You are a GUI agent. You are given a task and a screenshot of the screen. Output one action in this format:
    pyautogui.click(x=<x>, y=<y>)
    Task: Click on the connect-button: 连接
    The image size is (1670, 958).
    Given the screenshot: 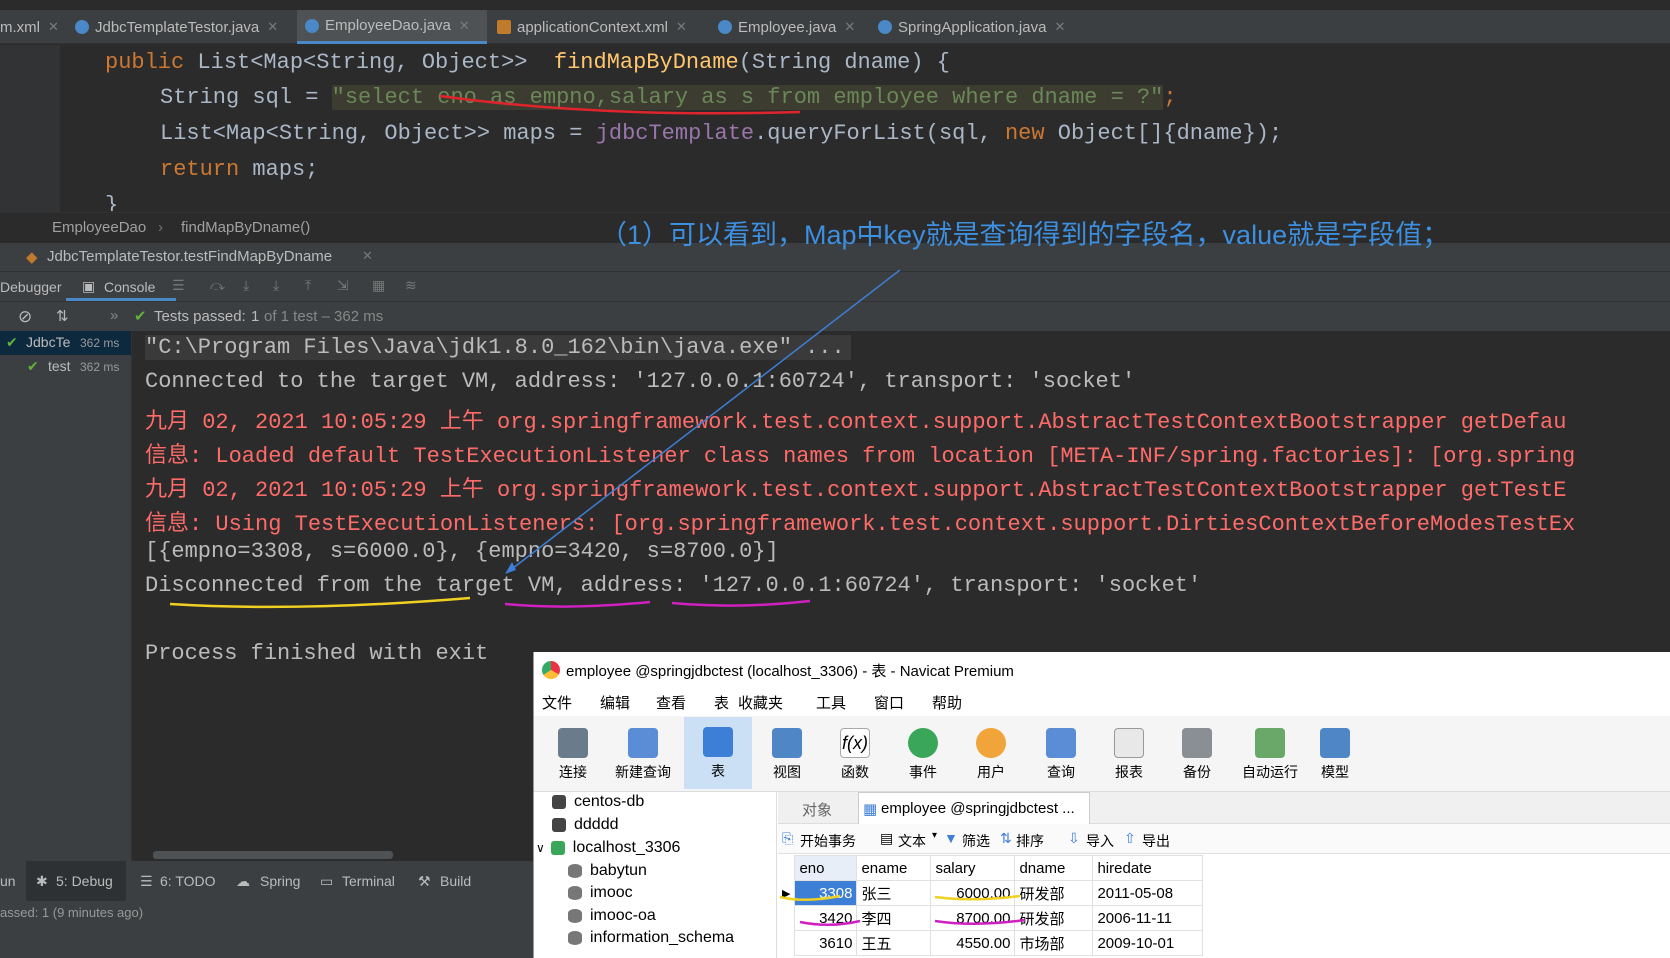 What is the action you would take?
    pyautogui.click(x=573, y=753)
    